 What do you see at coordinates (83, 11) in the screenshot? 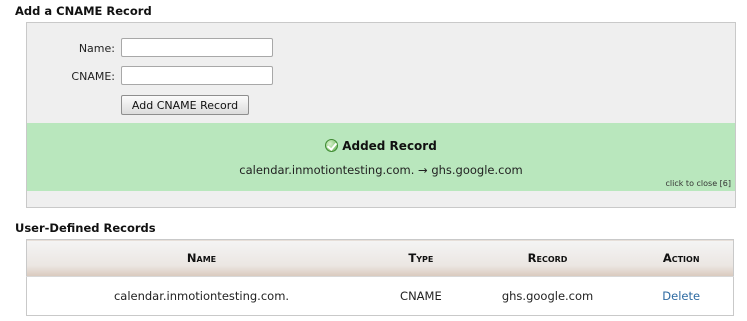
I see `add-cname-title: Add a CNAME Record` at bounding box center [83, 11].